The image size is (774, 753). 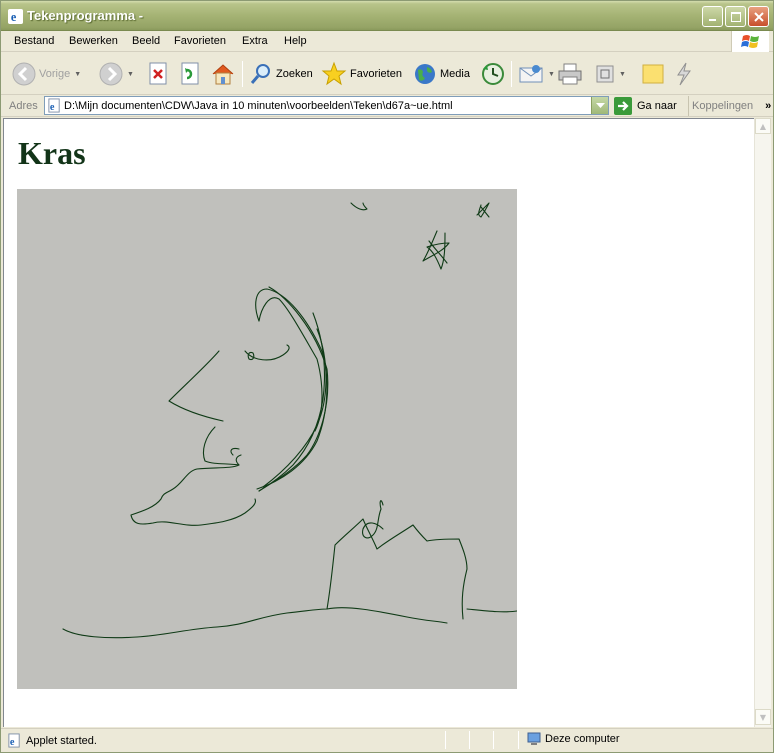 I want to click on status-bar: e Applet started. Deze computer, so click(x=387, y=740).